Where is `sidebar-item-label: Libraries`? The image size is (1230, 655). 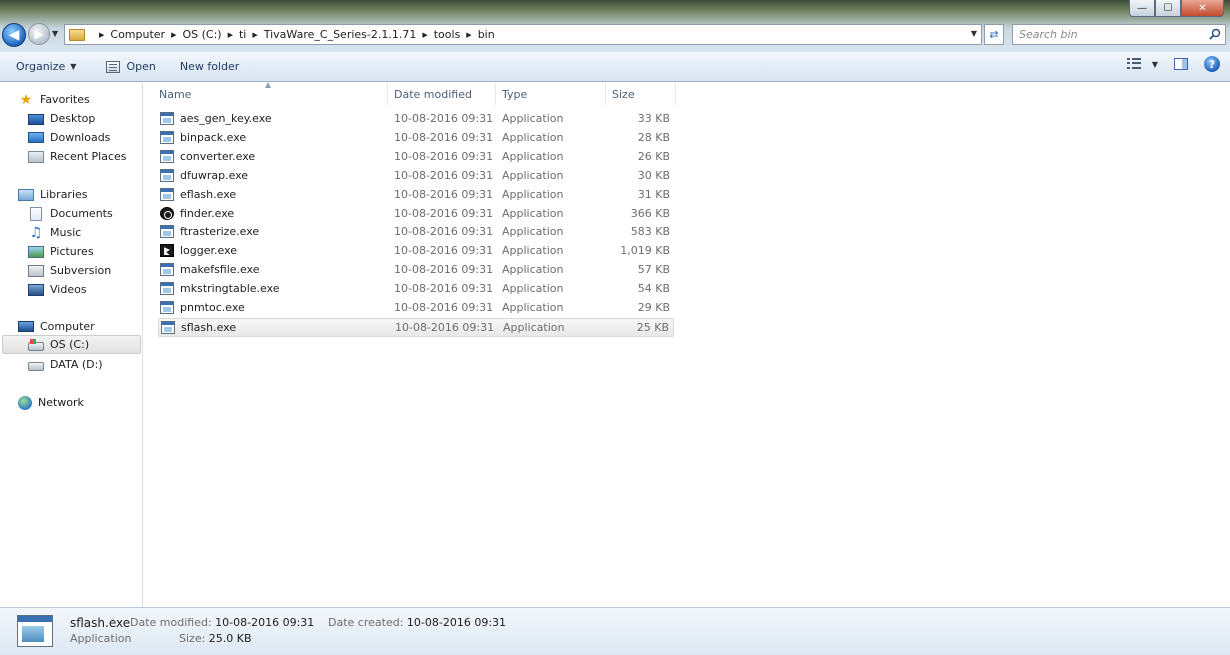 sidebar-item-label: Libraries is located at coordinates (64, 194).